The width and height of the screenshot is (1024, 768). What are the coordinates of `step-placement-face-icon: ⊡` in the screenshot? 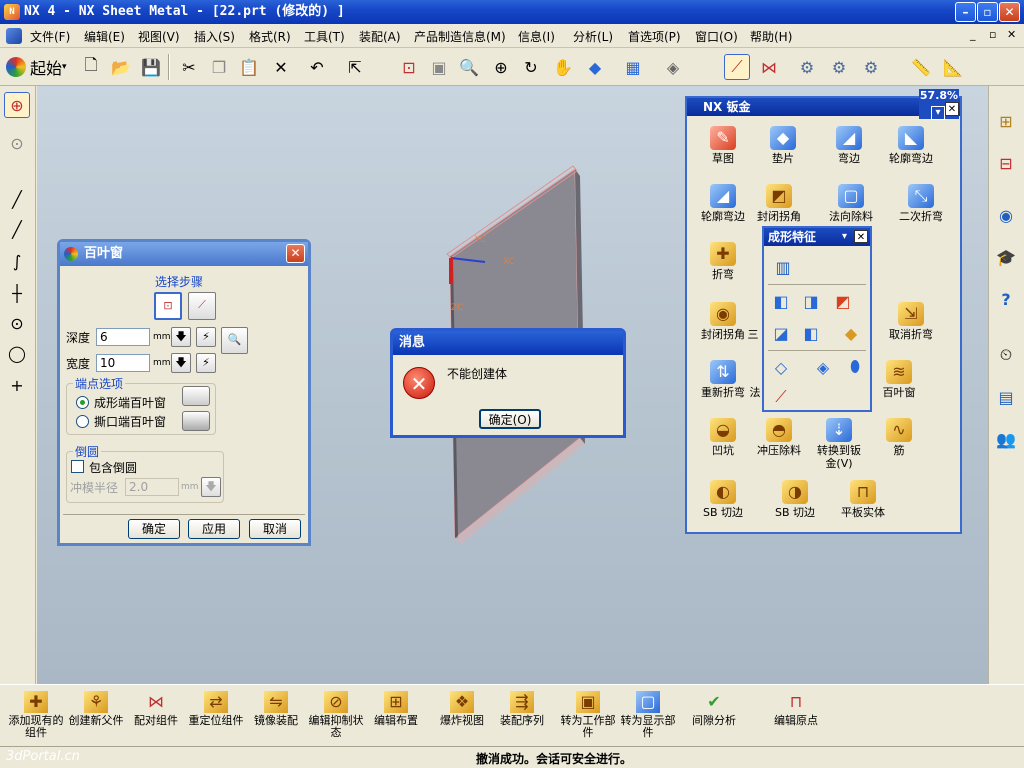 It's located at (168, 306).